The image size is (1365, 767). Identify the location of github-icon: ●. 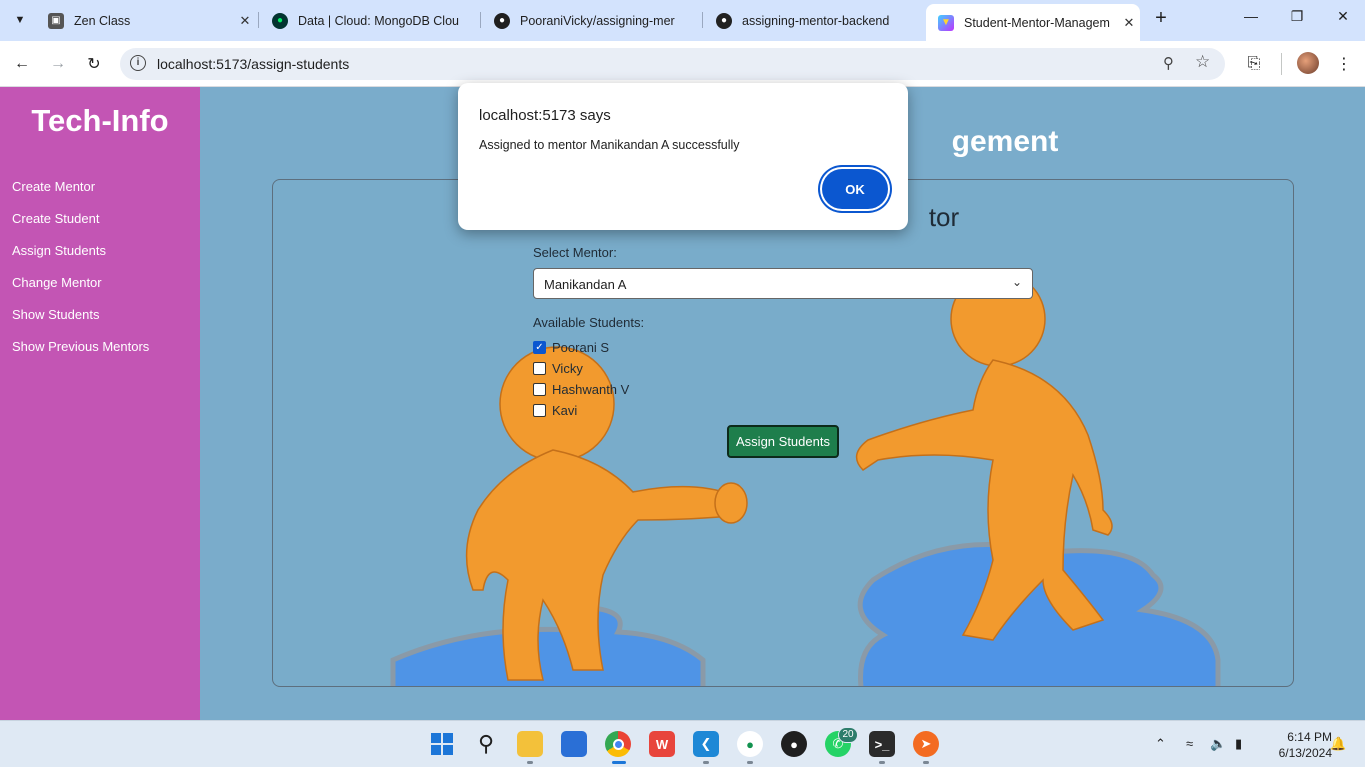
(502, 20).